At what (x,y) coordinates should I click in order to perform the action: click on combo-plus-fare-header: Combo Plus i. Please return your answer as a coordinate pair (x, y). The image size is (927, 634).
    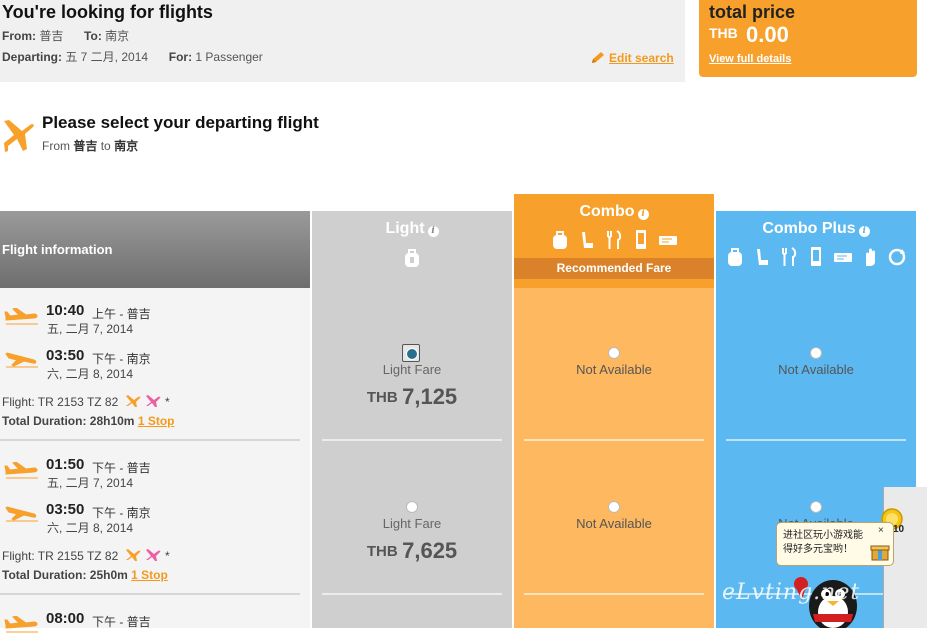
    Looking at the image, I should click on (816, 249).